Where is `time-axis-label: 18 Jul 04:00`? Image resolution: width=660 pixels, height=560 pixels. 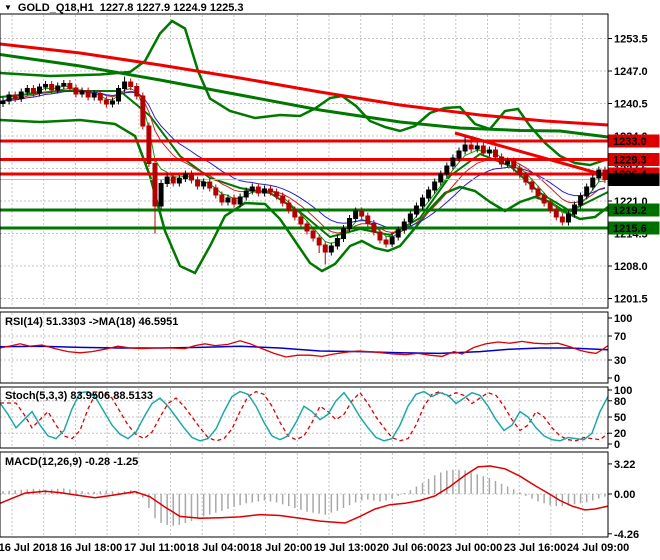
time-axis-label: 18 Jul 04:00 is located at coordinates (218, 548).